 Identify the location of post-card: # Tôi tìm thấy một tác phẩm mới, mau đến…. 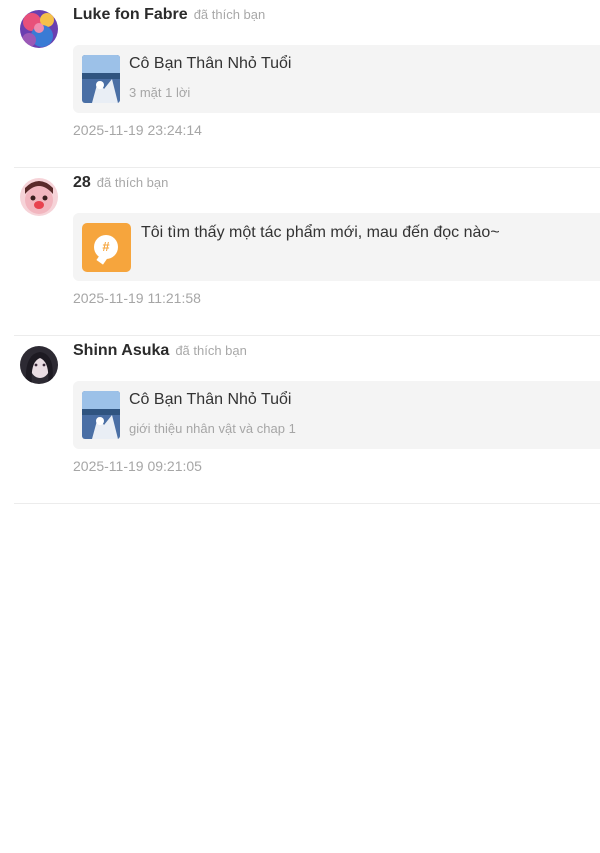
(336, 247).